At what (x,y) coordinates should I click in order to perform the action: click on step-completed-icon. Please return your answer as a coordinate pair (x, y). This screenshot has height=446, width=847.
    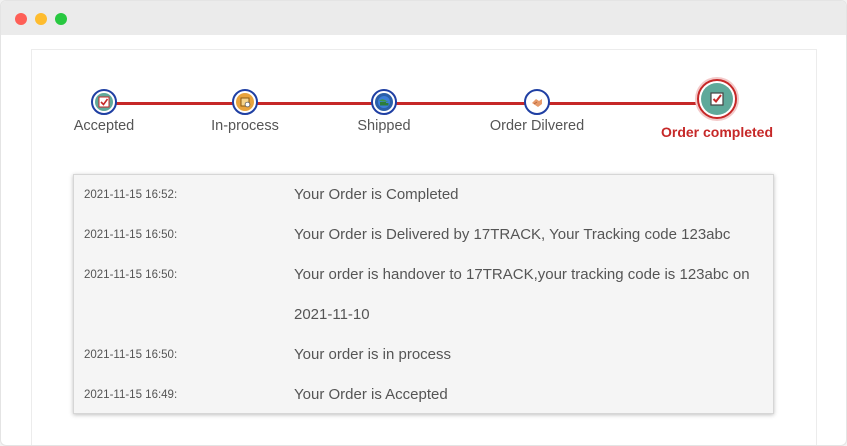
    Looking at the image, I should click on (717, 99).